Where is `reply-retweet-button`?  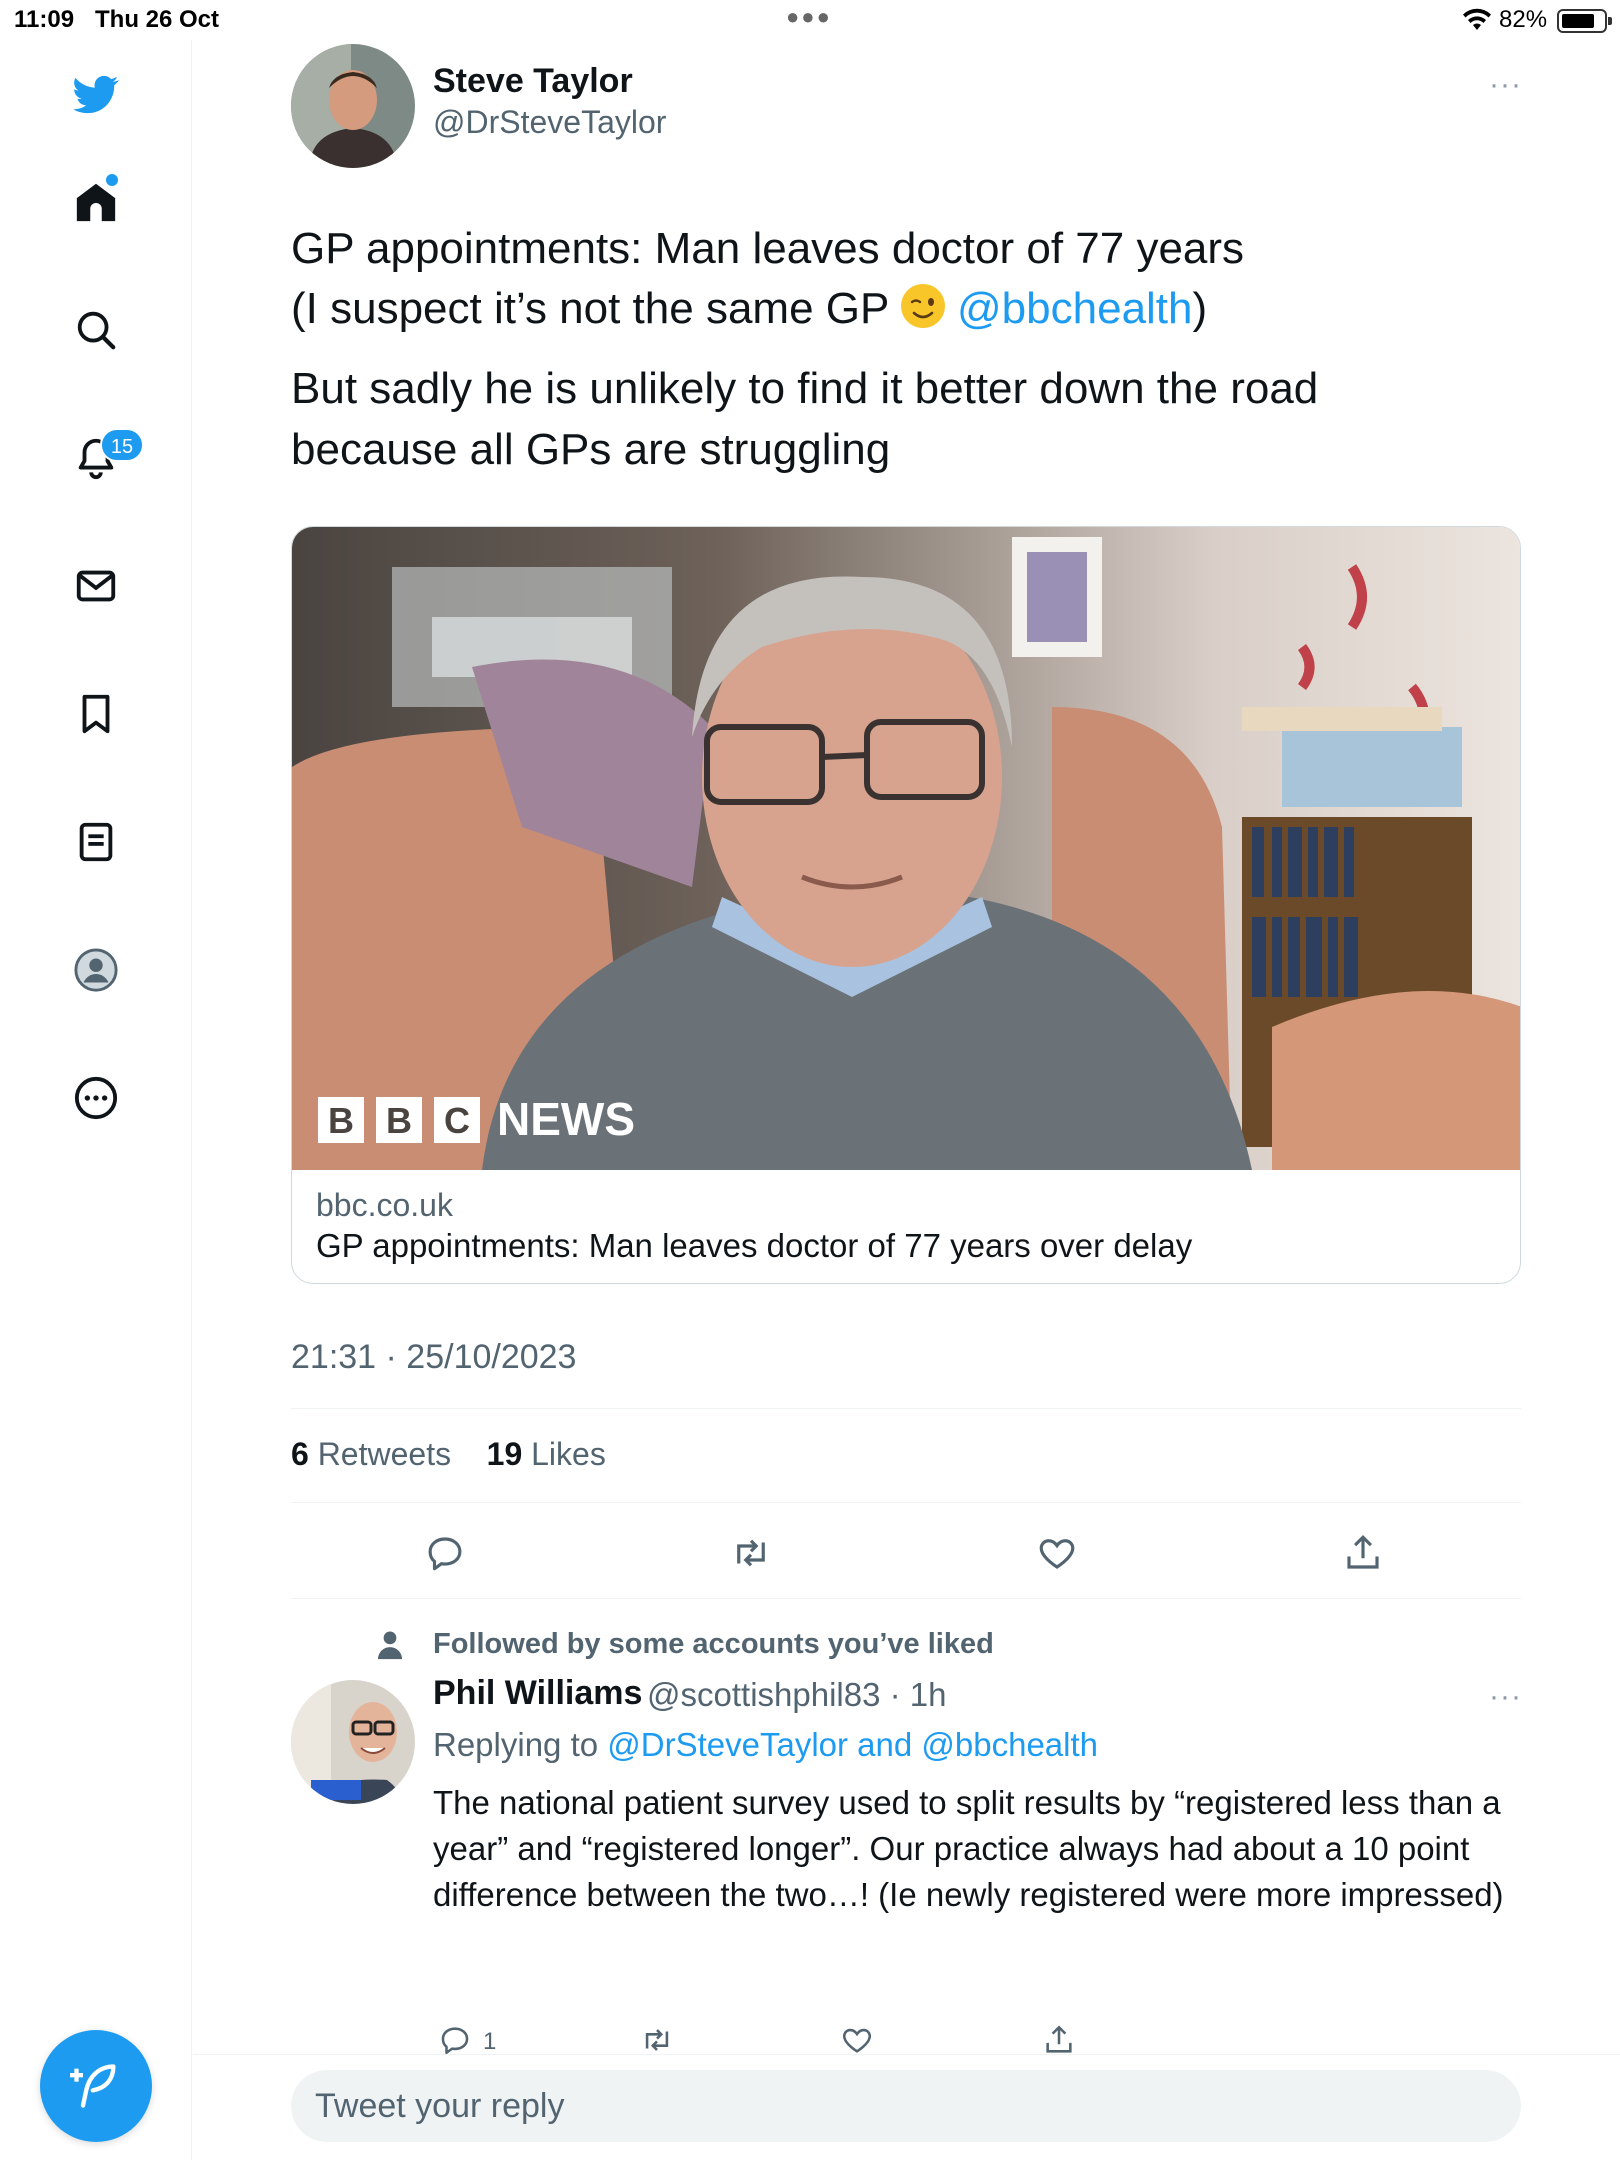
reply-retweet-button is located at coordinates (657, 2040).